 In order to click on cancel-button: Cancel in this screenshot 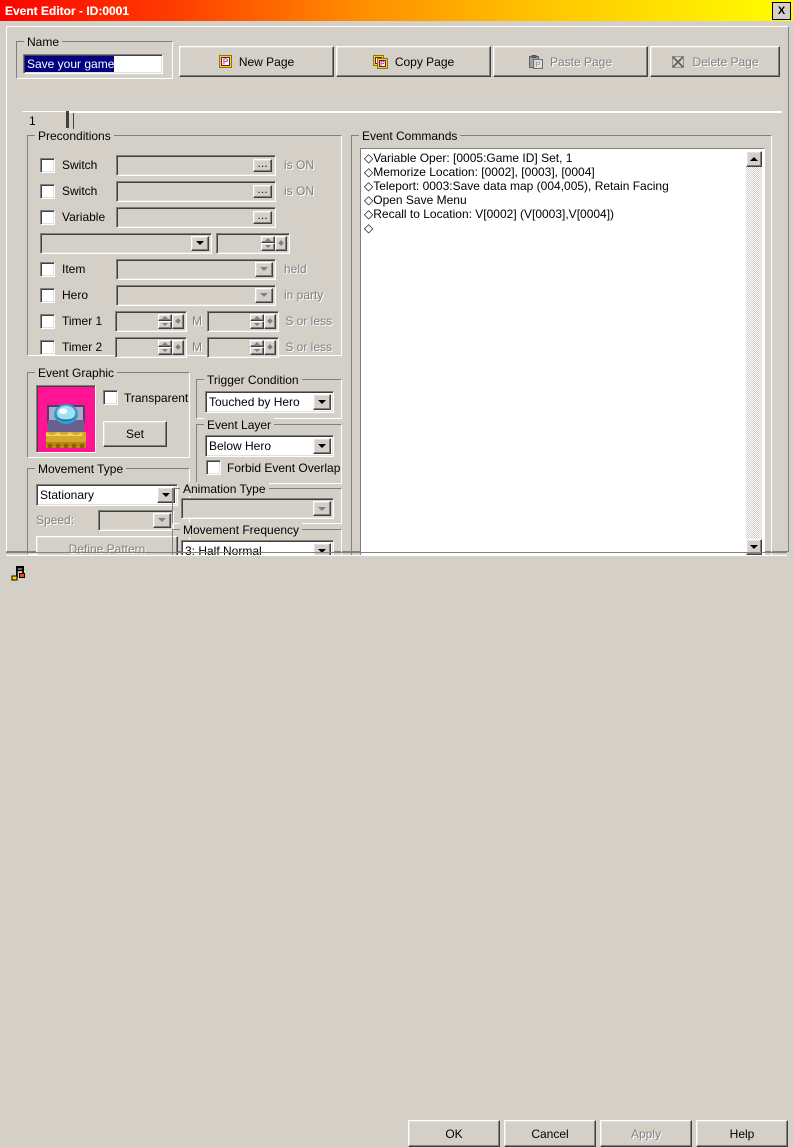, I will do `click(550, 1133)`.